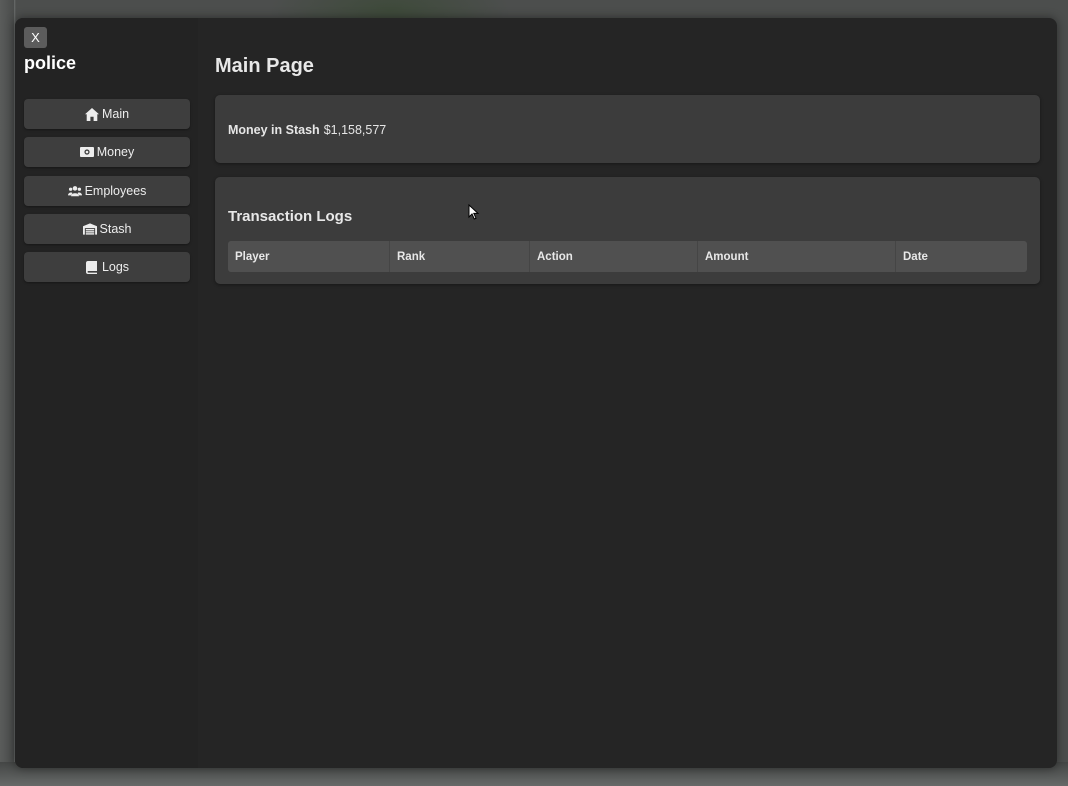 This screenshot has height=786, width=1068. What do you see at coordinates (115, 152) in the screenshot?
I see `sidebar-item-label: Money` at bounding box center [115, 152].